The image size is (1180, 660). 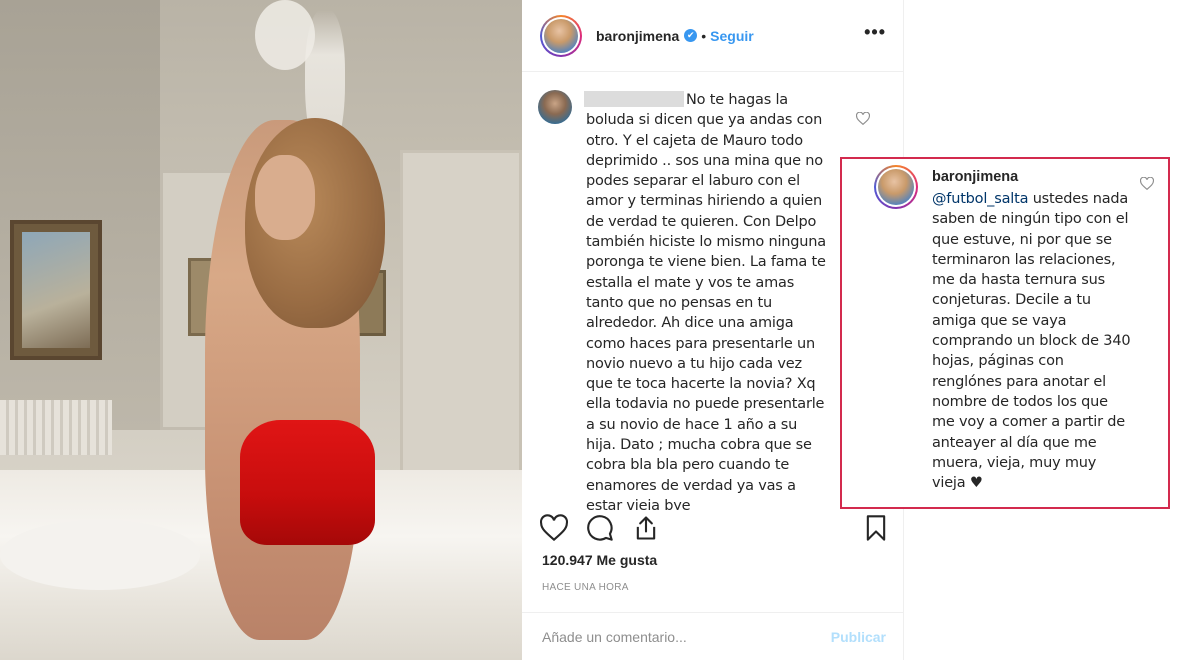 What do you see at coordinates (980, 199) in the screenshot?
I see `reply-mention: @futbol_salta` at bounding box center [980, 199].